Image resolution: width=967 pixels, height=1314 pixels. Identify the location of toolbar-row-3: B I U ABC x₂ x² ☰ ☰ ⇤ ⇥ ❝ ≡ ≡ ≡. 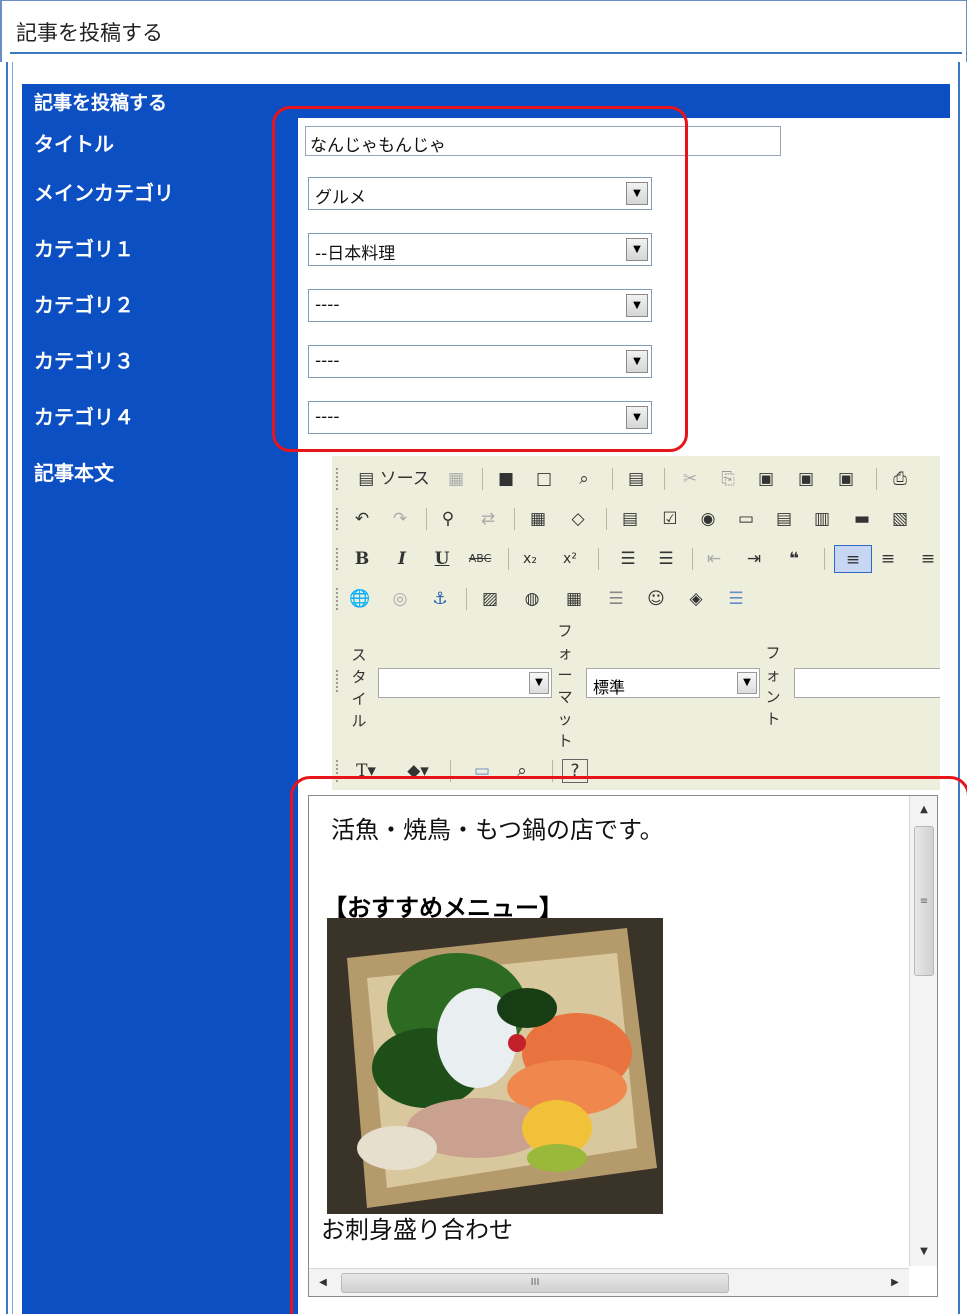
(636, 558).